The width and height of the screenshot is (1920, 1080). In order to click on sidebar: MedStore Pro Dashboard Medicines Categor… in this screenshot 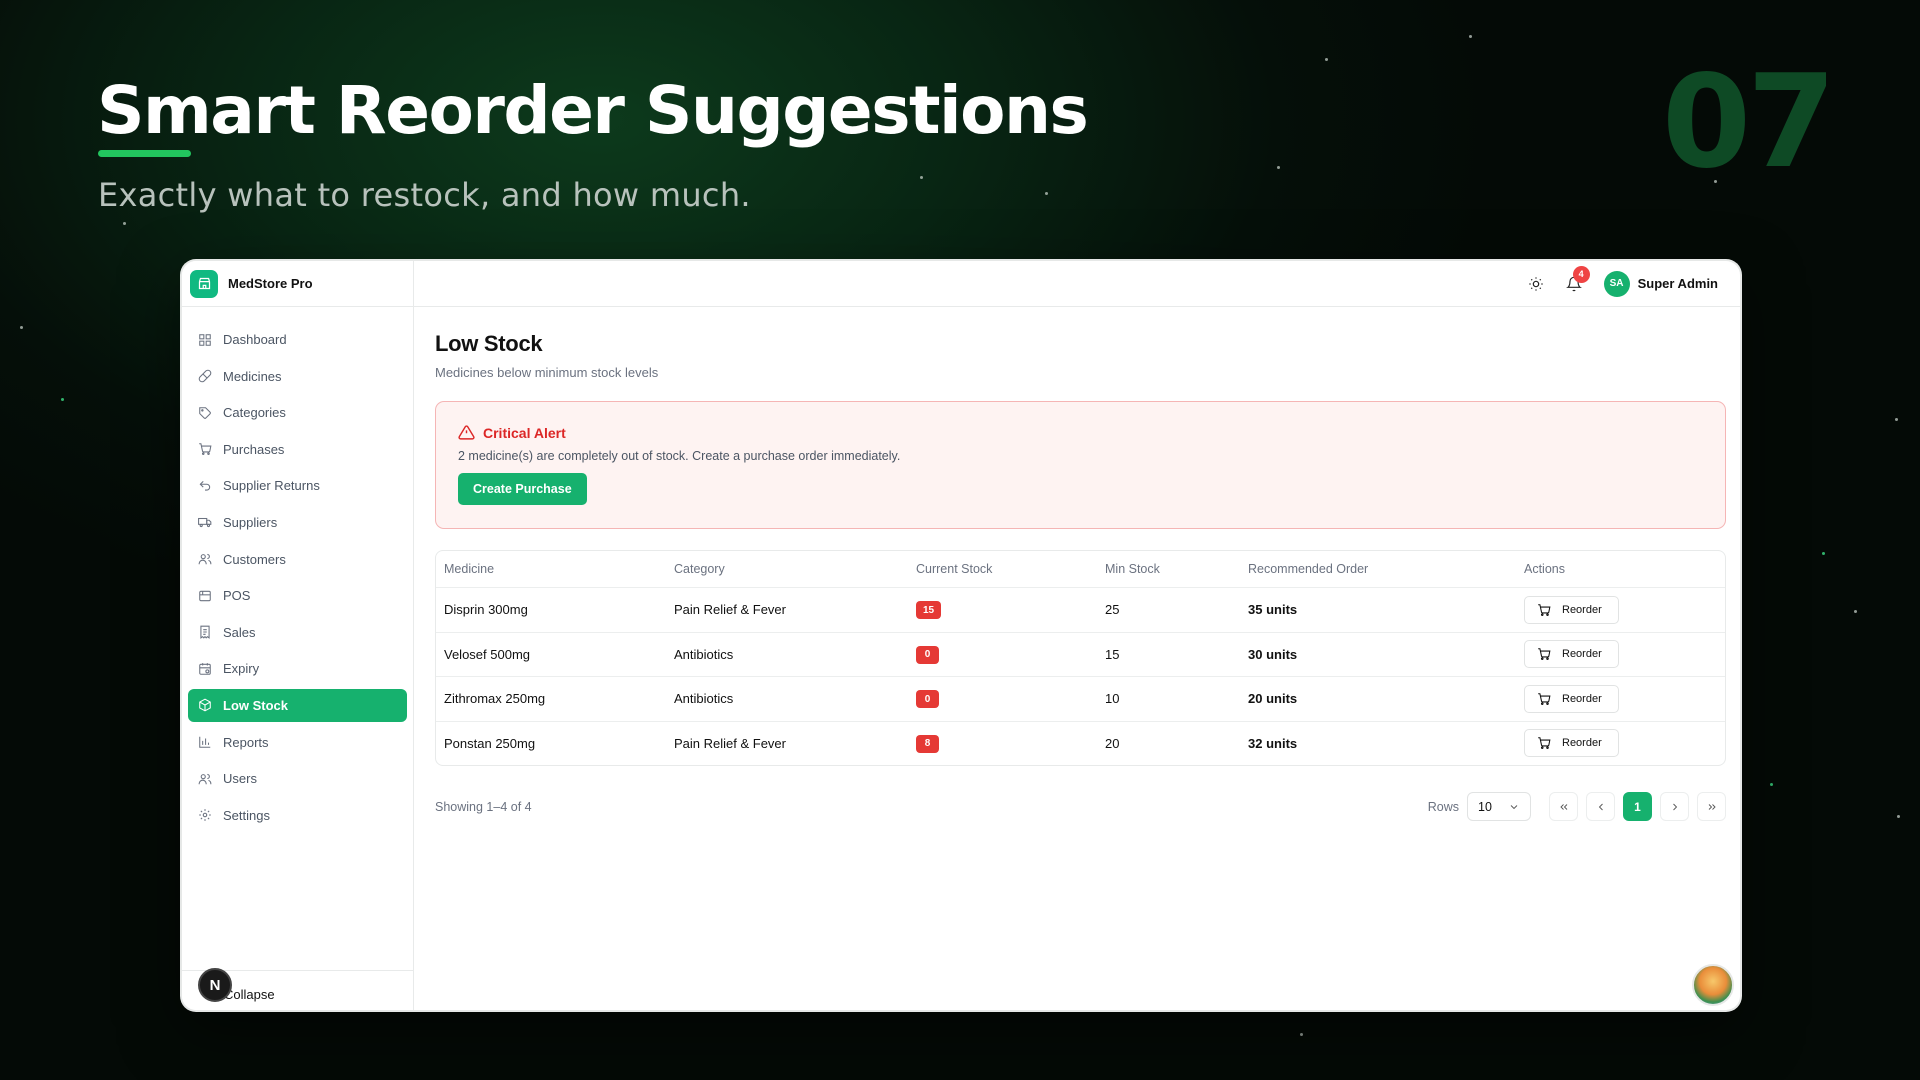, I will do `click(298, 635)`.